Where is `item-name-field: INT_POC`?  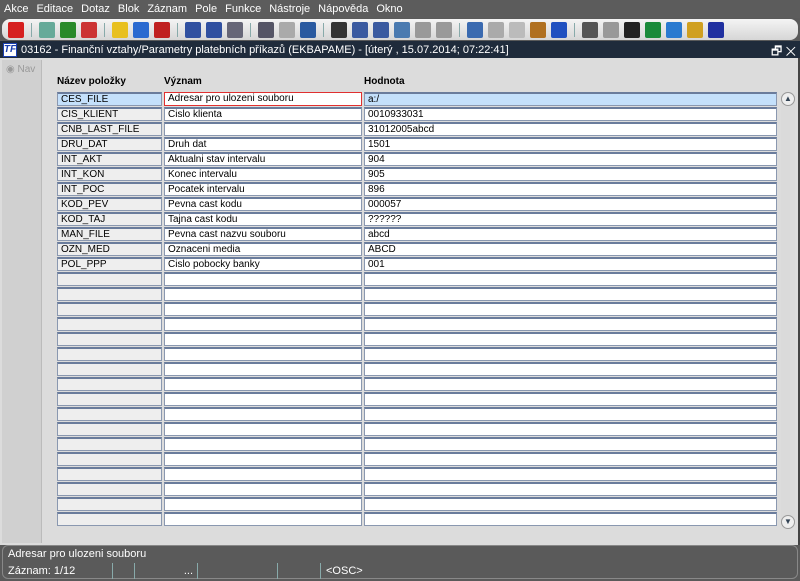
item-name-field: INT_POC is located at coordinates (109, 189).